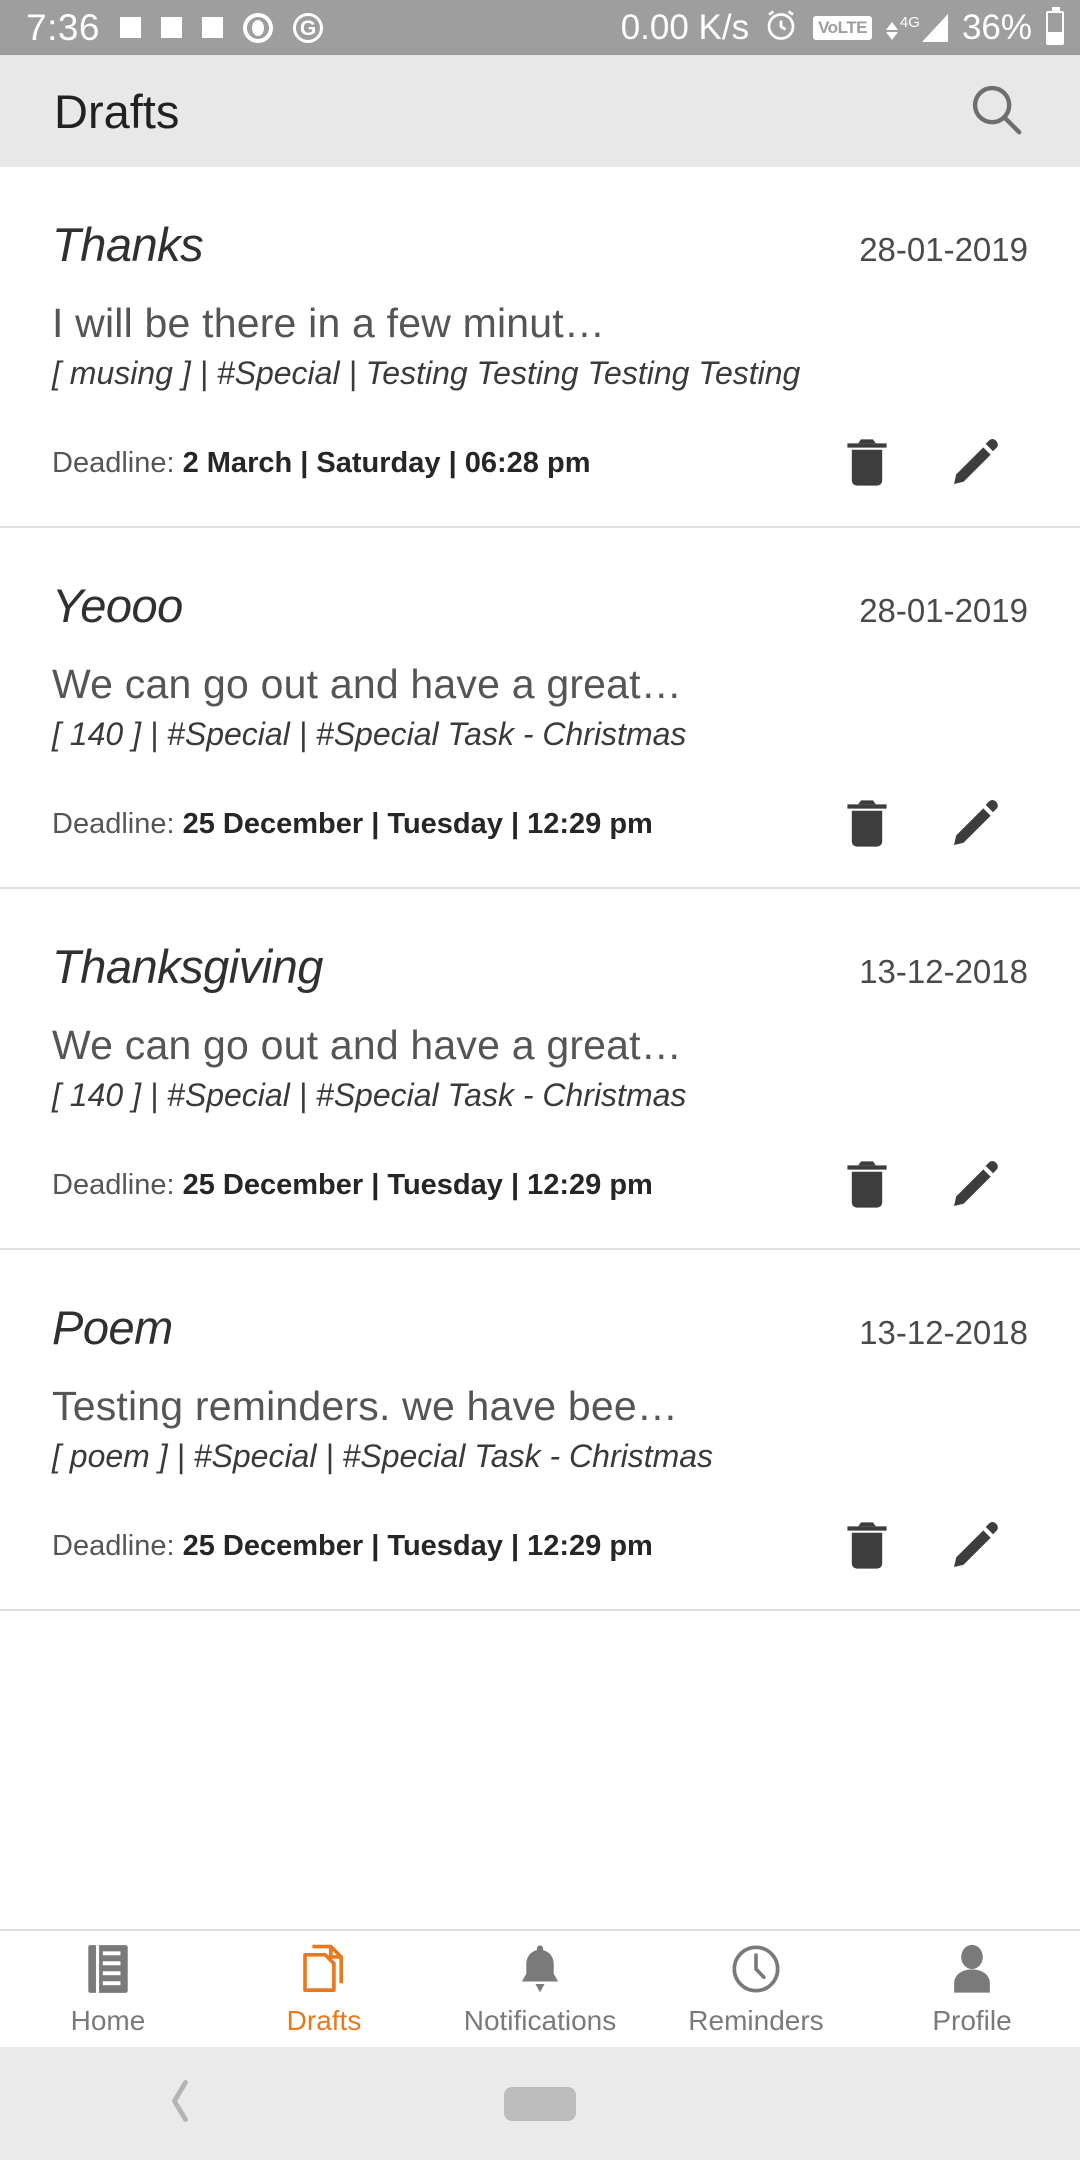 The width and height of the screenshot is (1080, 2160). Describe the element at coordinates (972, 1969) in the screenshot. I see `person-icon` at that location.